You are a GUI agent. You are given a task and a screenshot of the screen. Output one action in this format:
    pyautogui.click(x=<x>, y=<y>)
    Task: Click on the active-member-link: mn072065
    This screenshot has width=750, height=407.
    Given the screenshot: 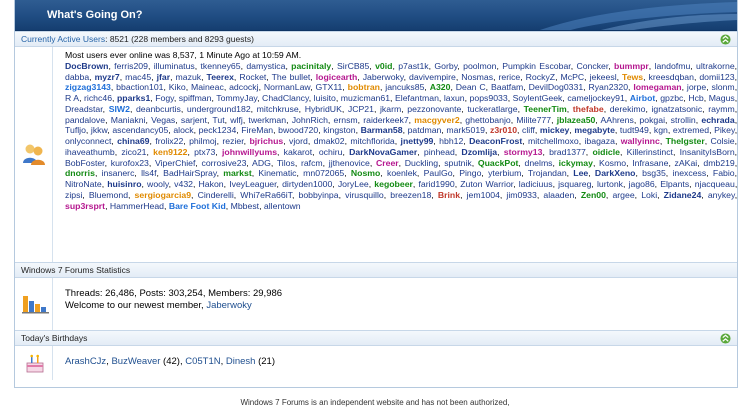 What is the action you would take?
    pyautogui.click(x=323, y=173)
    